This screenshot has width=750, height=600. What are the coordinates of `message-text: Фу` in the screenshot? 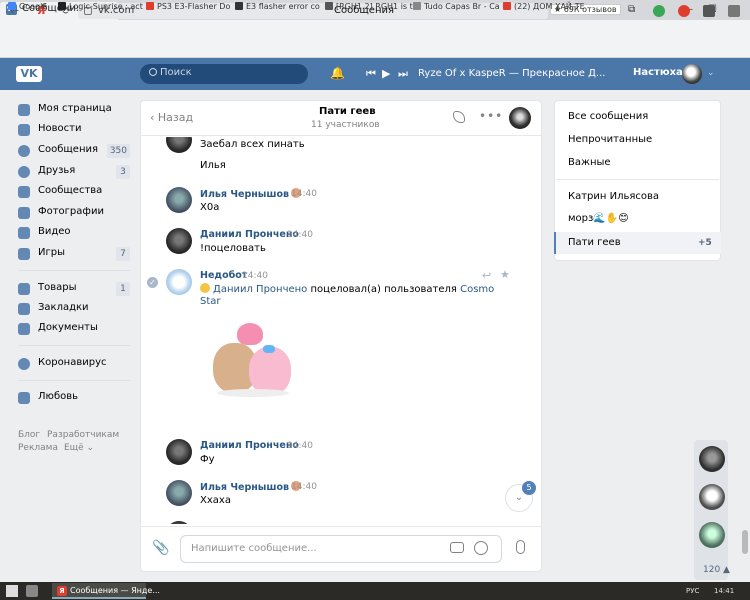 It's located at (207, 459).